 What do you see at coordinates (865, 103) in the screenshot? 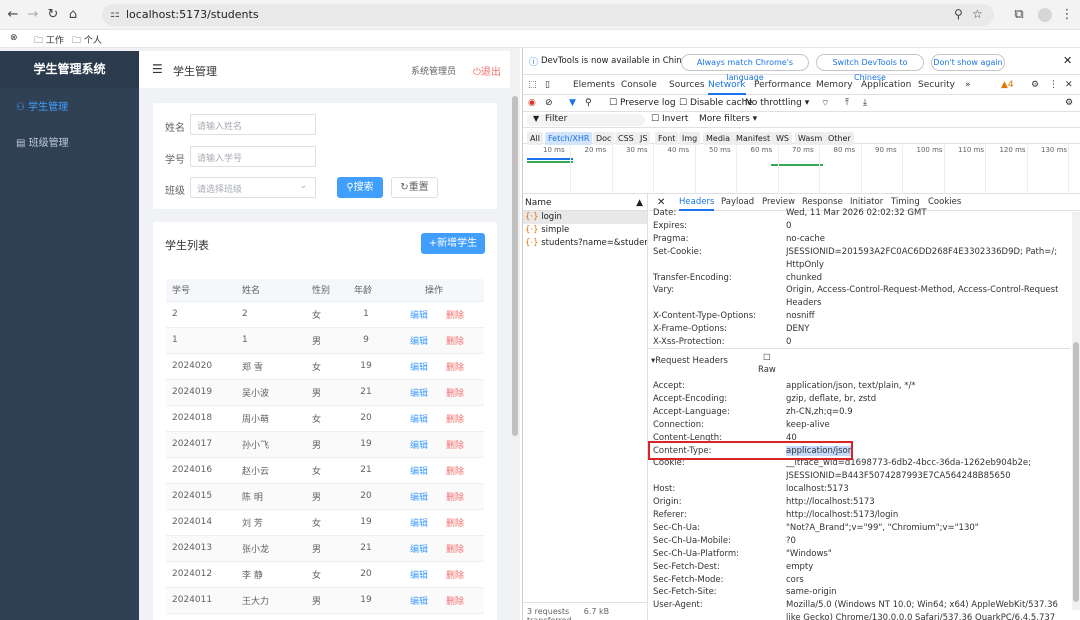
I see `download-icon: ⤓` at bounding box center [865, 103].